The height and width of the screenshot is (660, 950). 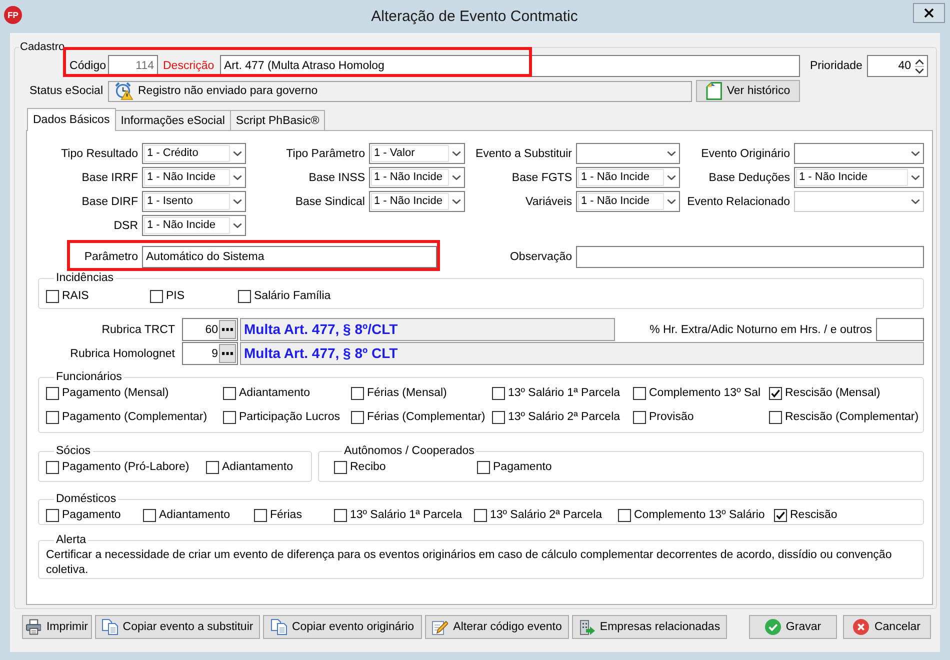 What do you see at coordinates (409, 451) in the screenshot?
I see `group-title: Autônomos / Cooperados` at bounding box center [409, 451].